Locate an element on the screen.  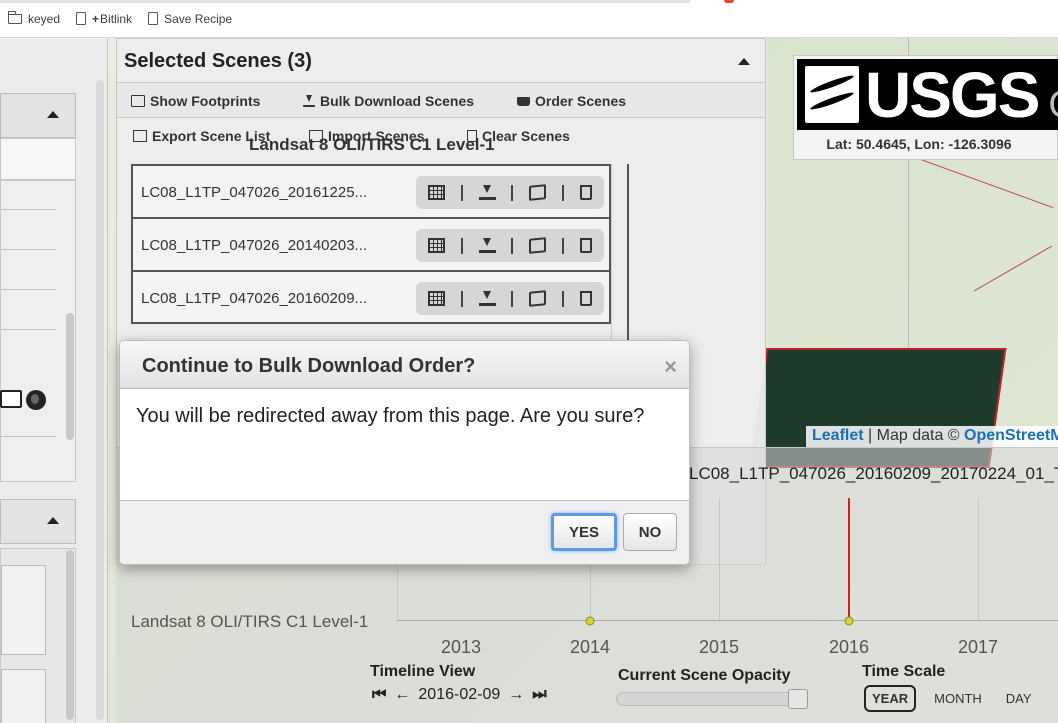
next-icon: → is located at coordinates (516, 695).